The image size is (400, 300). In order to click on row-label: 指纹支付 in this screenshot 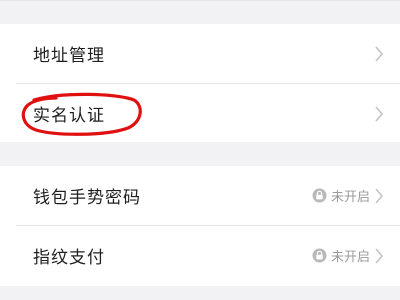, I will do `click(69, 258)`.